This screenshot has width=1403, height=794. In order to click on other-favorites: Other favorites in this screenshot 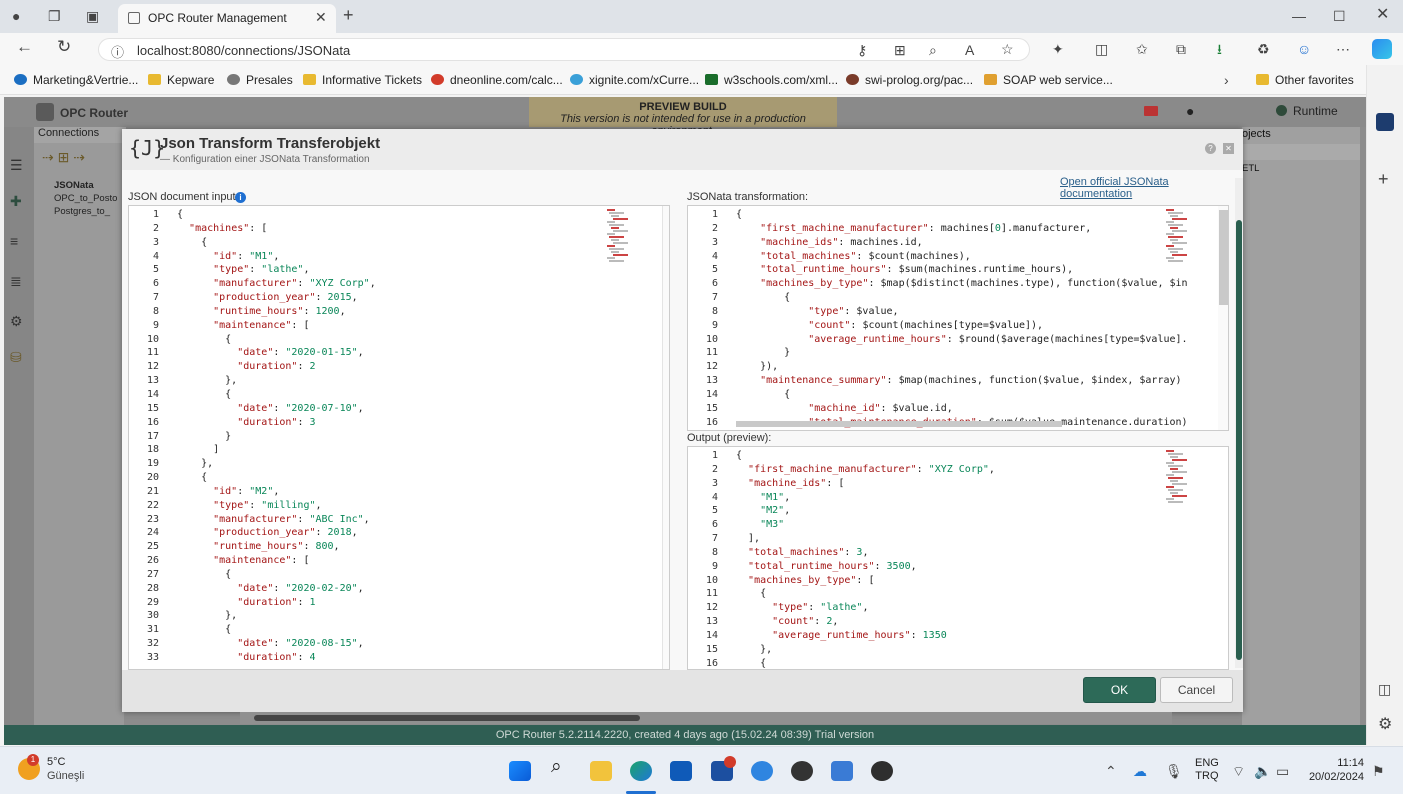, I will do `click(1305, 80)`.